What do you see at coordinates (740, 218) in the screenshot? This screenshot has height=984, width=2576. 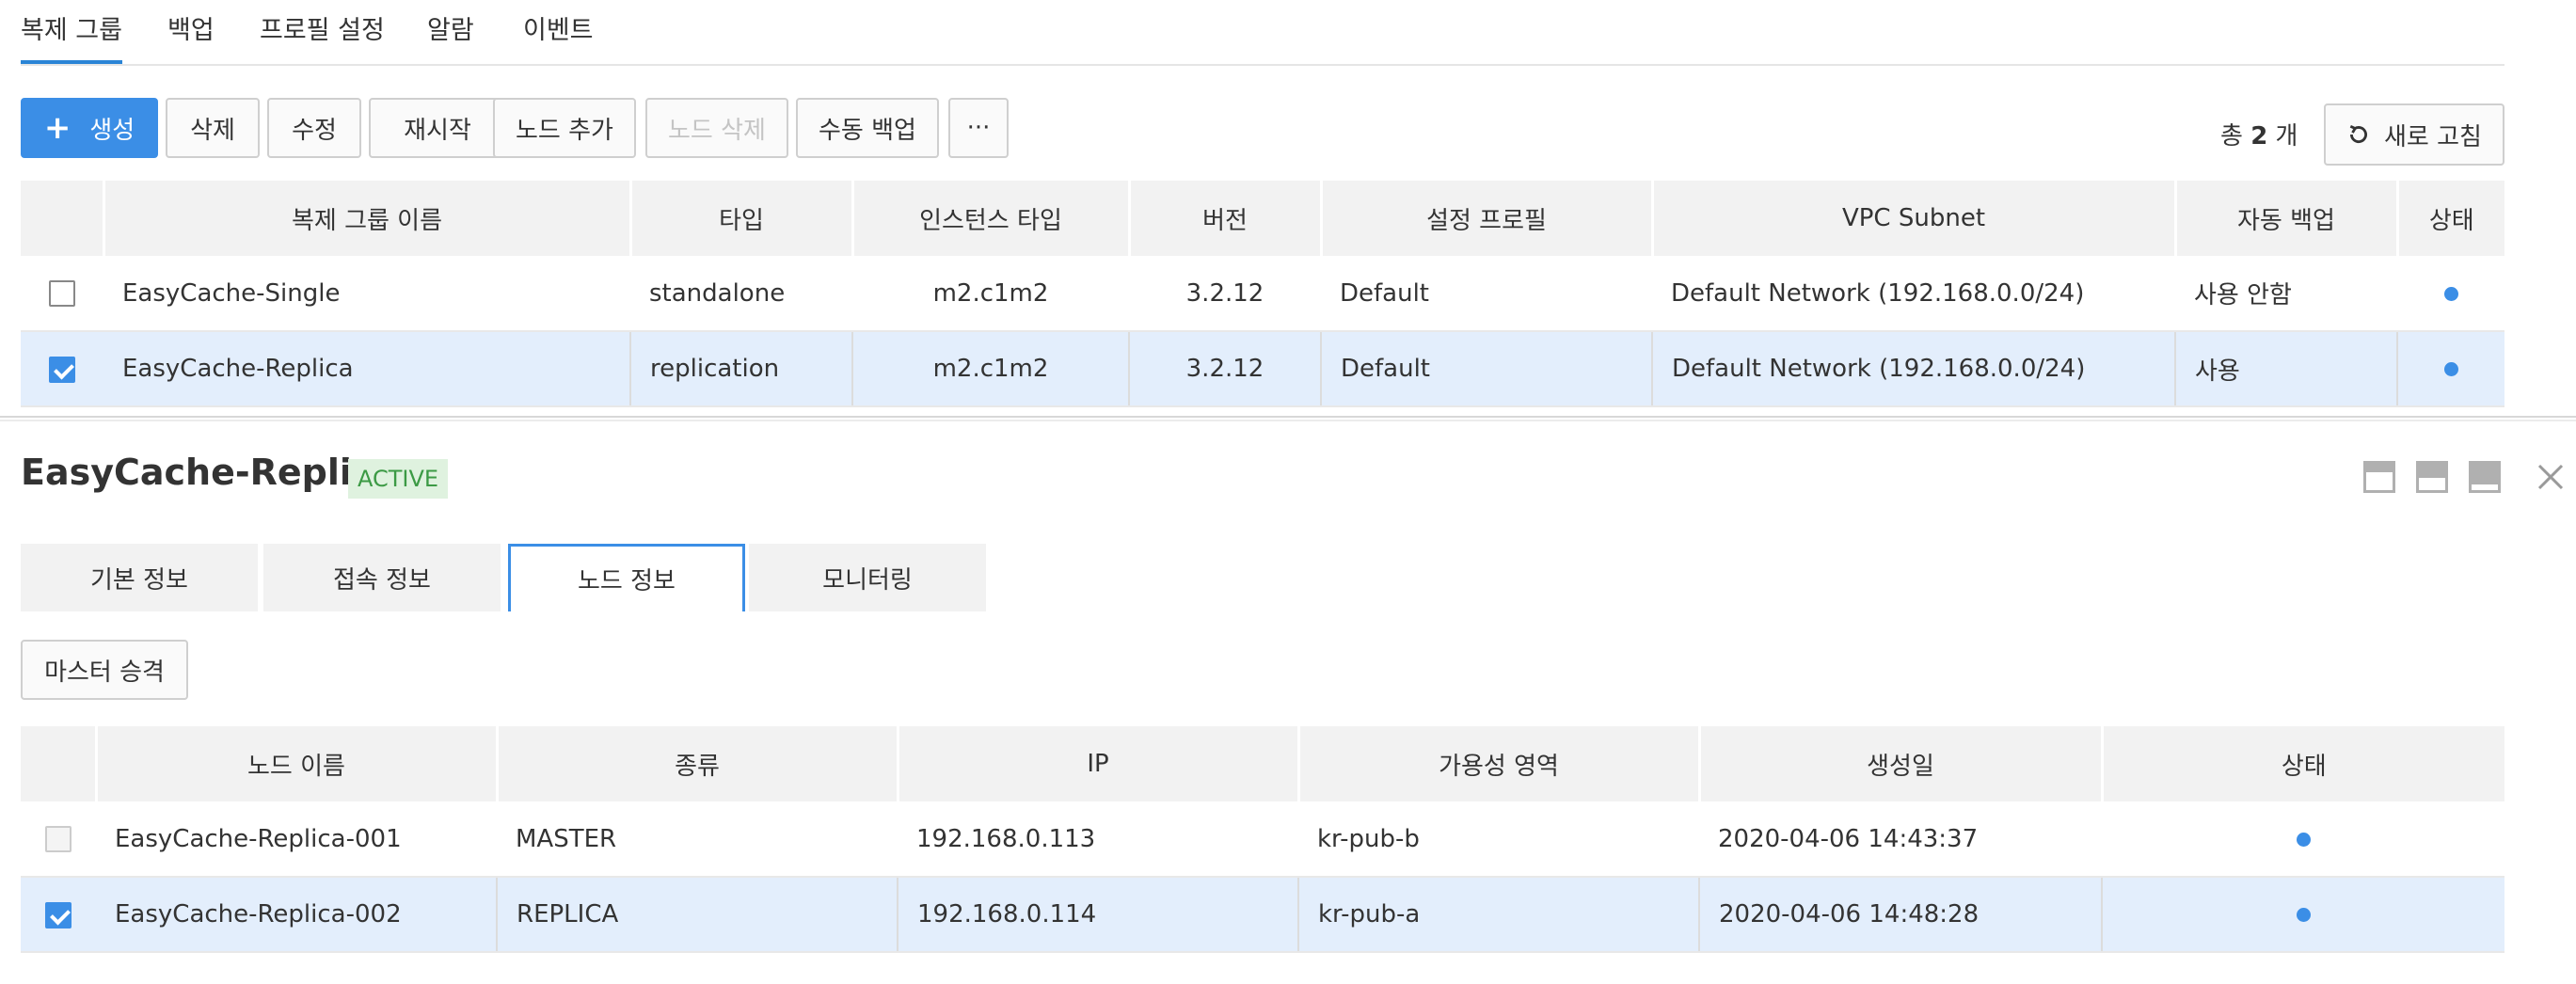 I see `header-type: 타입` at bounding box center [740, 218].